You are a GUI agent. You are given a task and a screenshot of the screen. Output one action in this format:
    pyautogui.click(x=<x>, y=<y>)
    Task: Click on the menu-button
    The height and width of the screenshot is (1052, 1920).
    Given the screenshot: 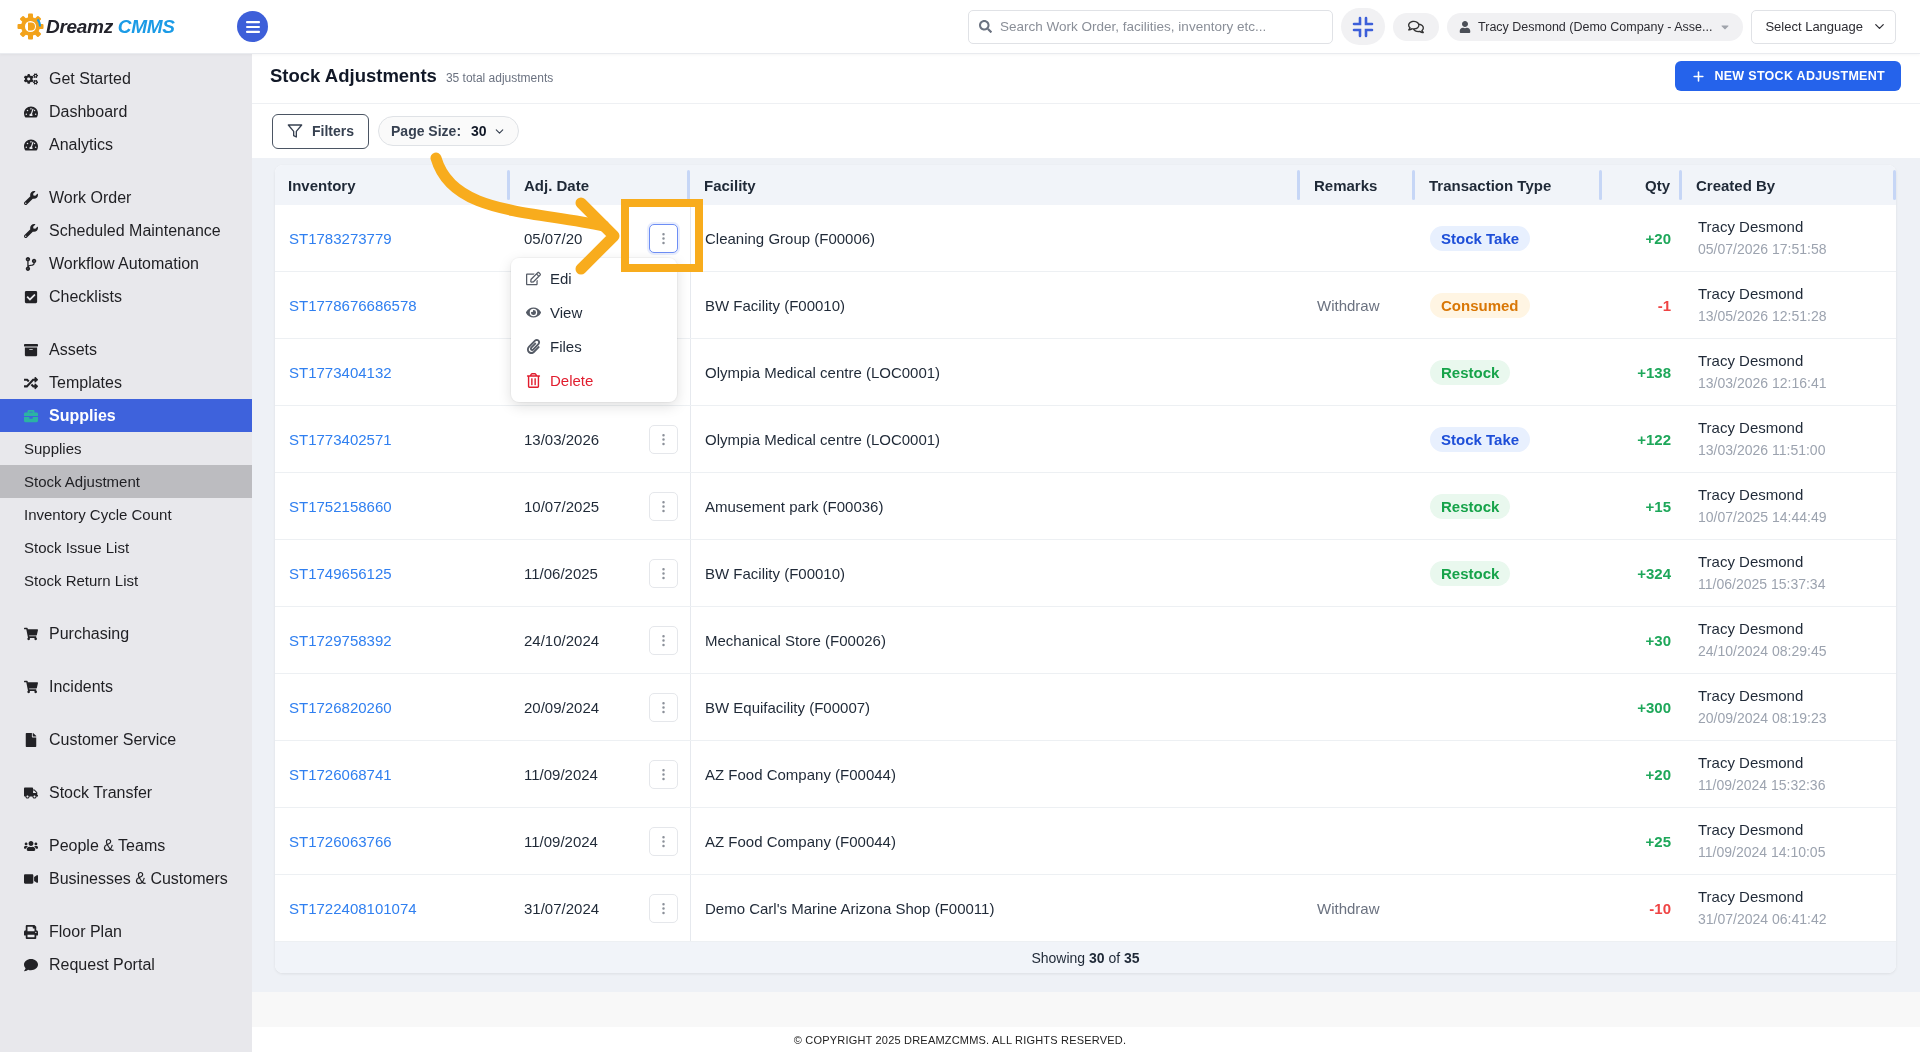 What is the action you would take?
    pyautogui.click(x=252, y=26)
    